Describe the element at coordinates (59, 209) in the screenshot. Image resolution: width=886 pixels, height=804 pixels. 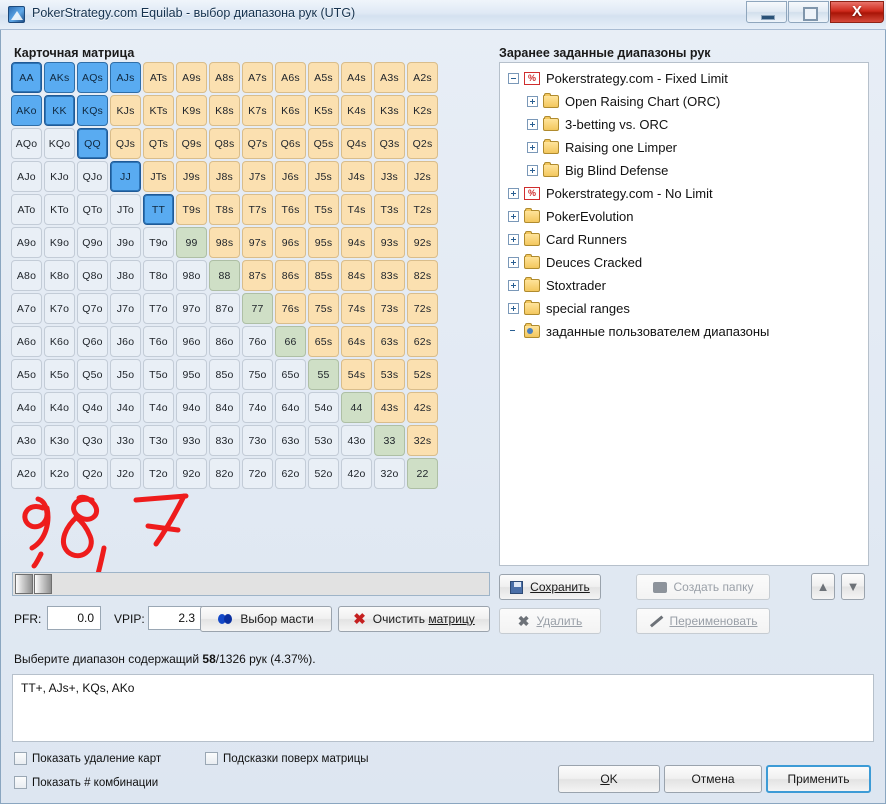
I see `matrix-cell-KTo: KTo` at that location.